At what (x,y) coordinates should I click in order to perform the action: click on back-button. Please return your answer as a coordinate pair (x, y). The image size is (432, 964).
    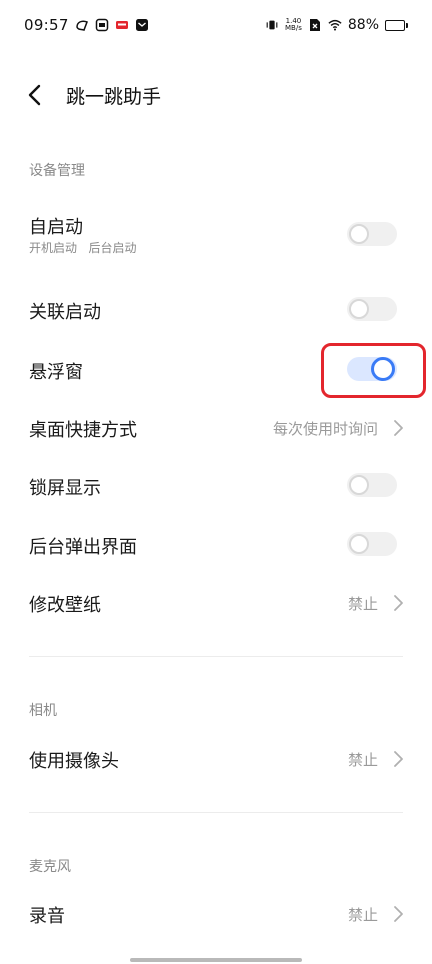
    Looking at the image, I should click on (35, 95).